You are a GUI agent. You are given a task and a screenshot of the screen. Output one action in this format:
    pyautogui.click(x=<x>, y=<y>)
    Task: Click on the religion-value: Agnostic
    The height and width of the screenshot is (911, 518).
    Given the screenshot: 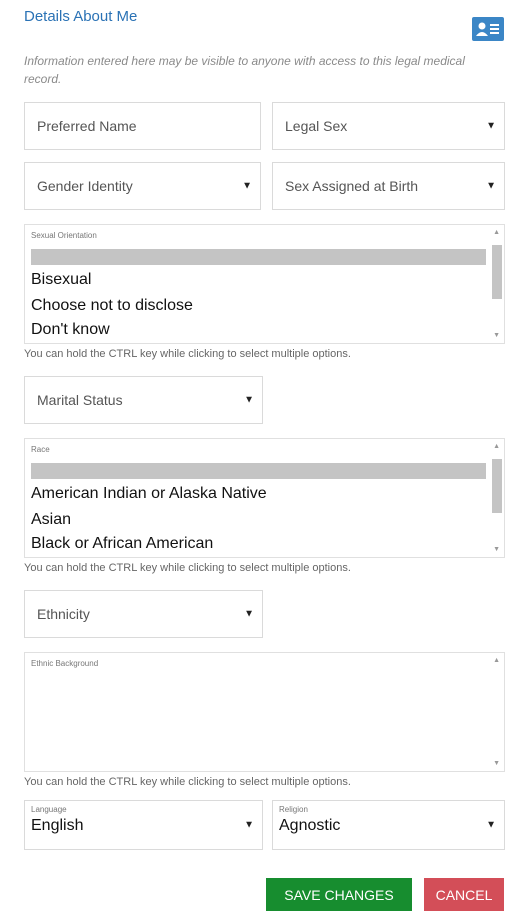 What is the action you would take?
    pyautogui.click(x=310, y=825)
    